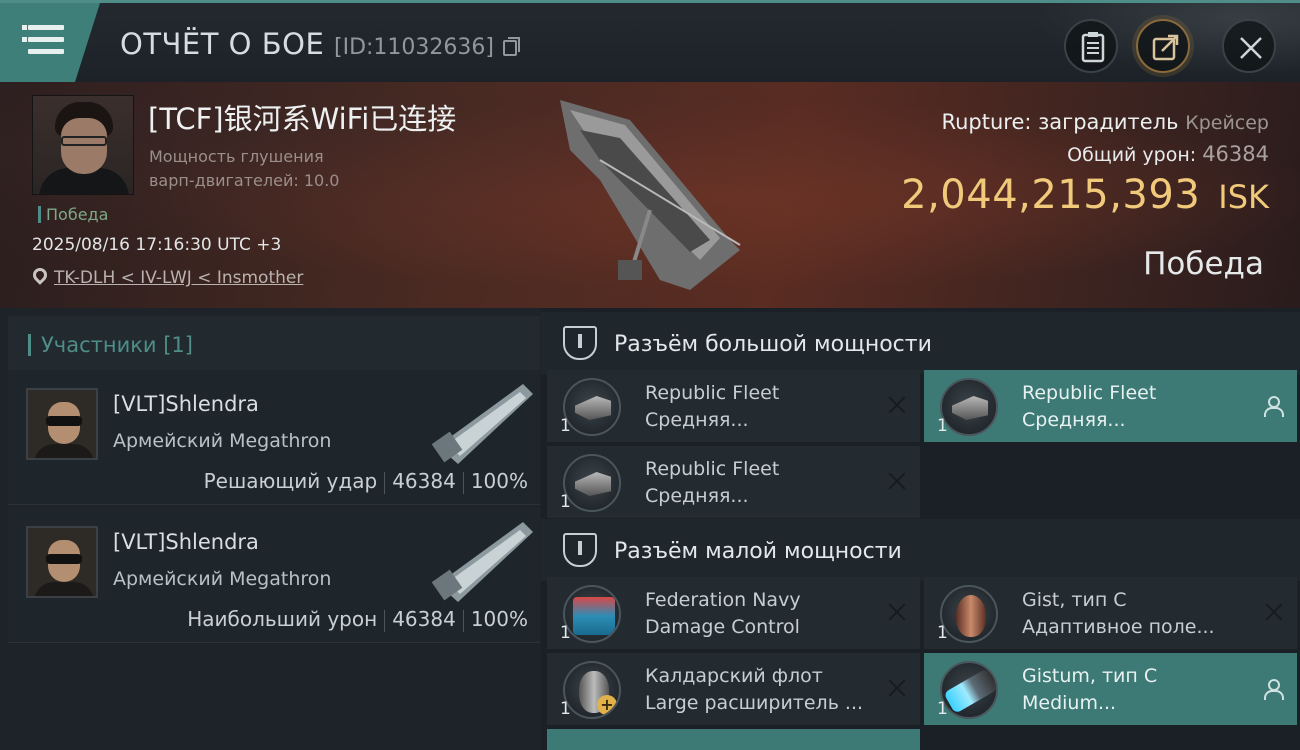  What do you see at coordinates (50, 42) in the screenshot?
I see `menu-button` at bounding box center [50, 42].